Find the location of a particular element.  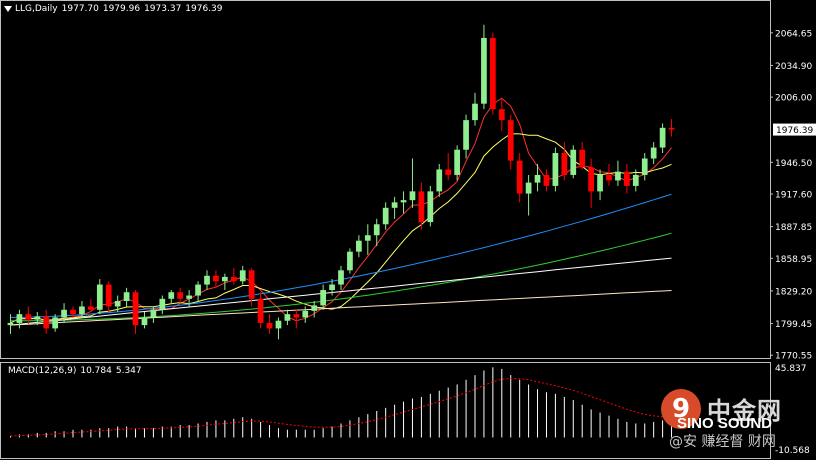

price-tick-label: 2034.90 is located at coordinates (793, 67).